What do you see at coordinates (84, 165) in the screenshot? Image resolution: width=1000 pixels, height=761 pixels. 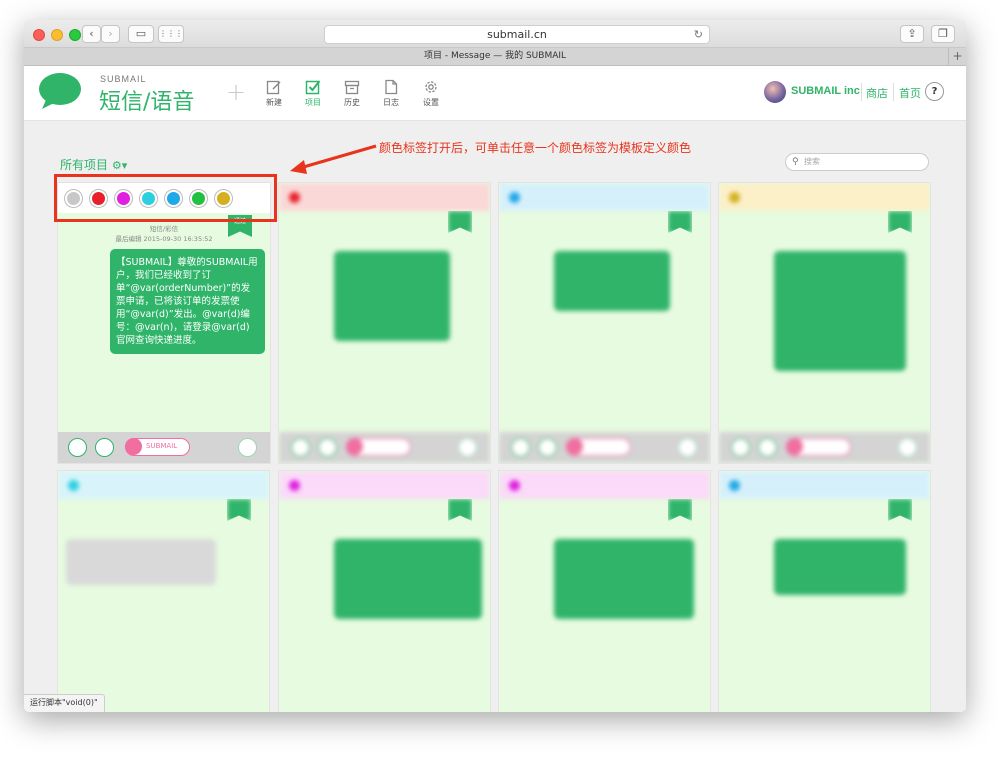 I see `section-title-text: 所有项目` at bounding box center [84, 165].